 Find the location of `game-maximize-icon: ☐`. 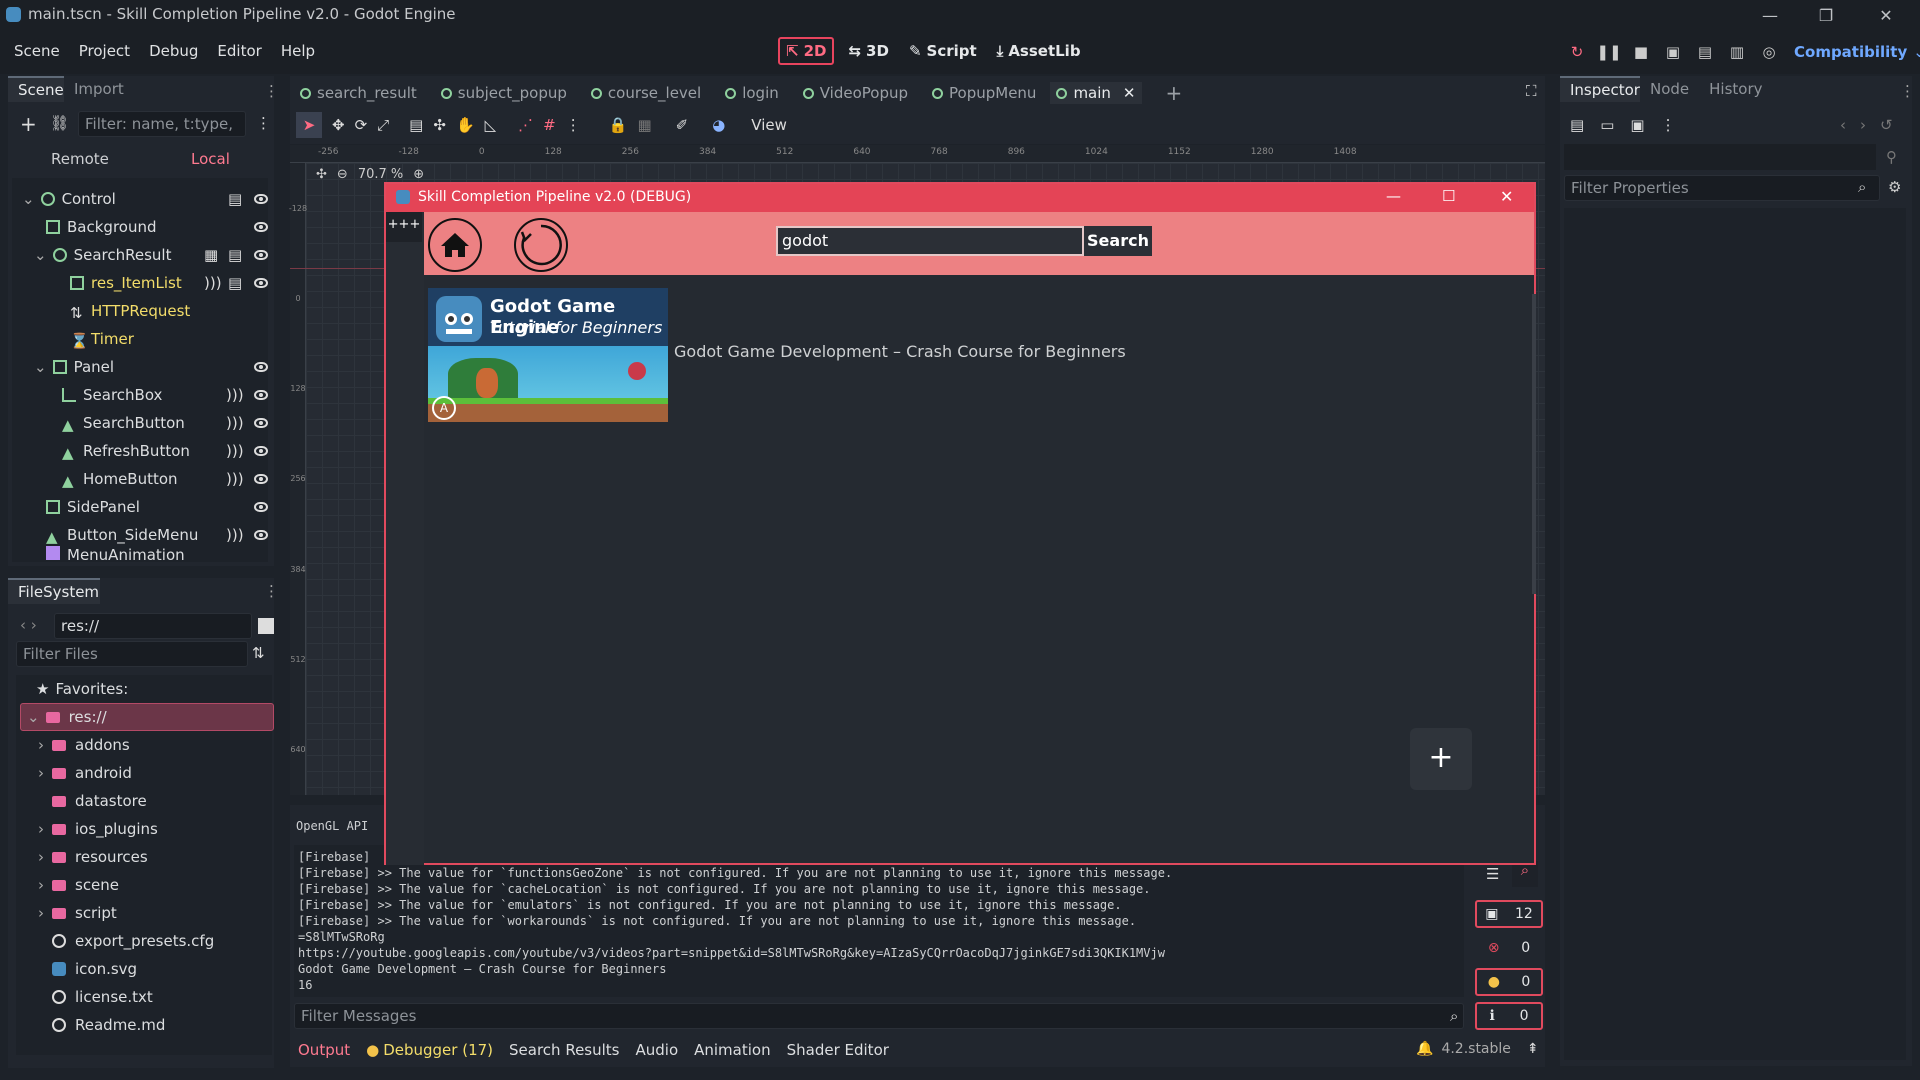

game-maximize-icon: ☐ is located at coordinates (1448, 196).